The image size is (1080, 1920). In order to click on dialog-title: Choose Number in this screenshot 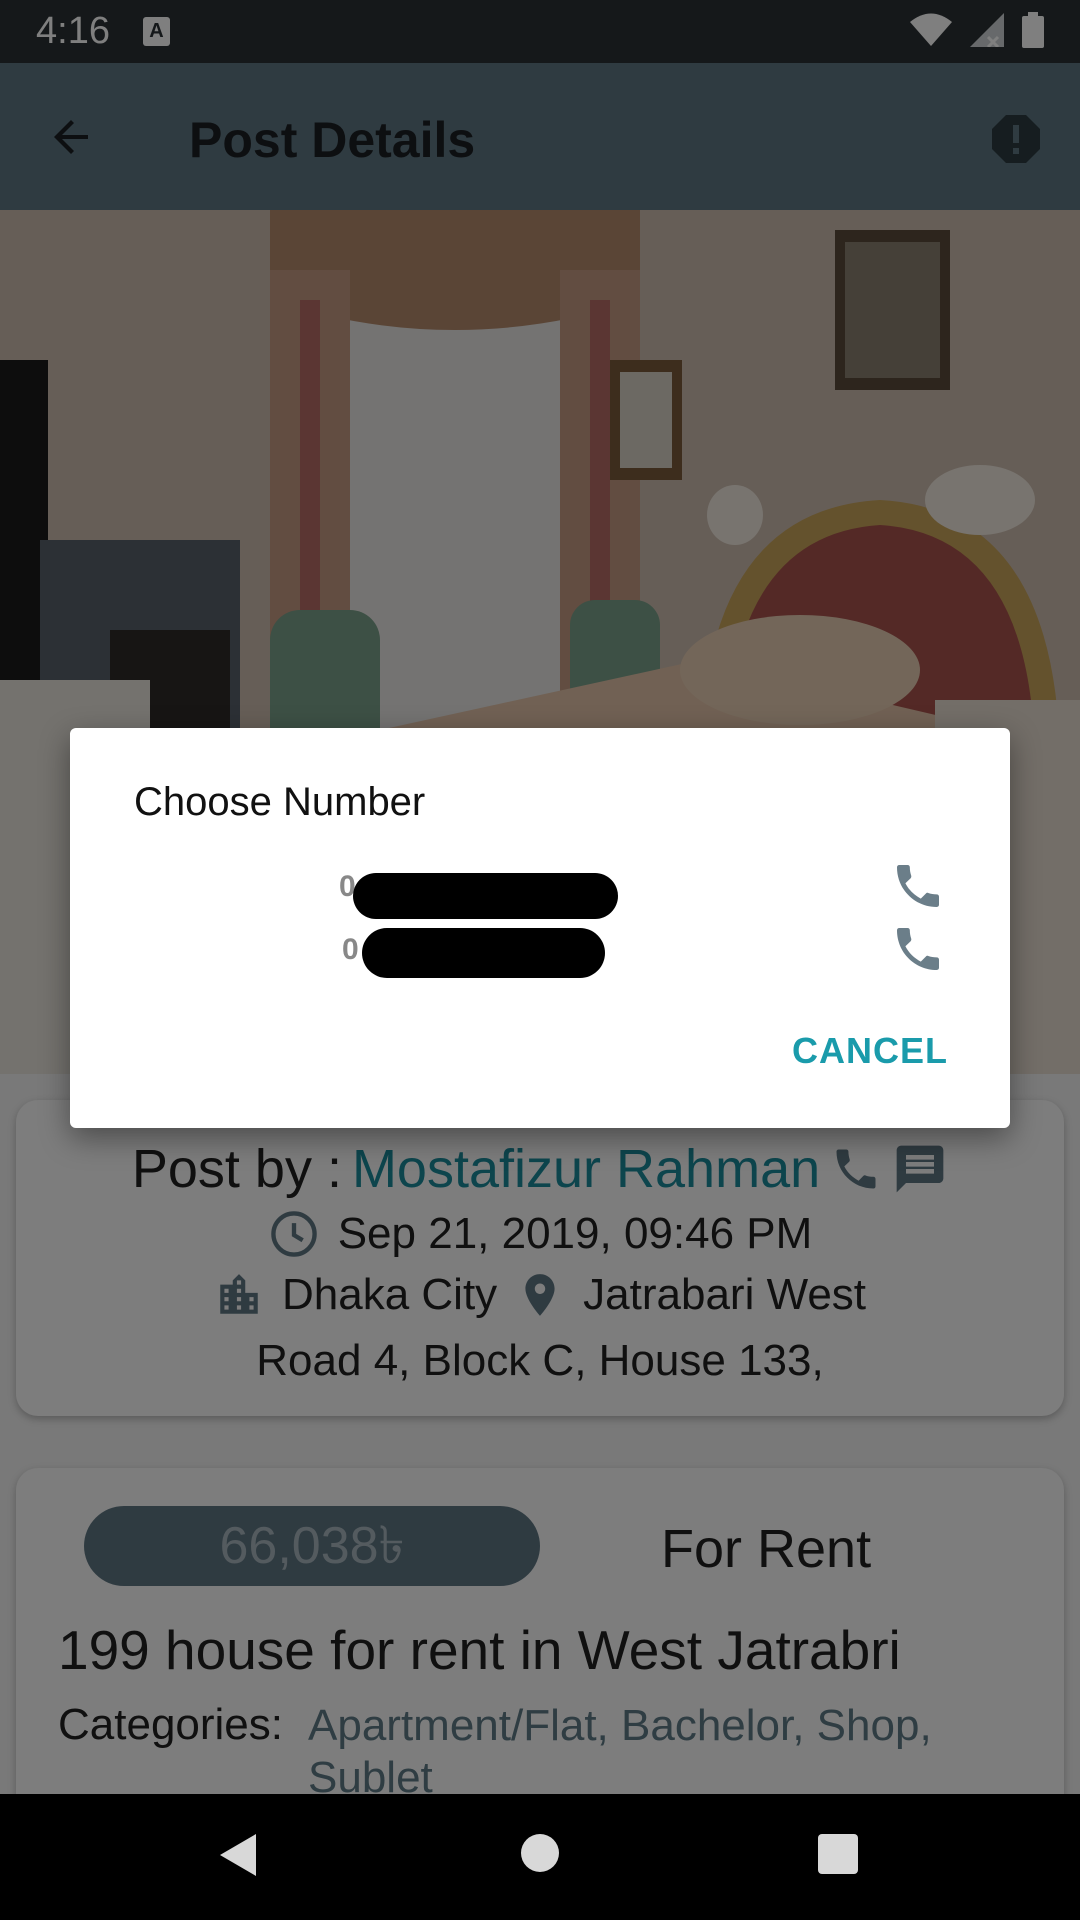, I will do `click(280, 802)`.